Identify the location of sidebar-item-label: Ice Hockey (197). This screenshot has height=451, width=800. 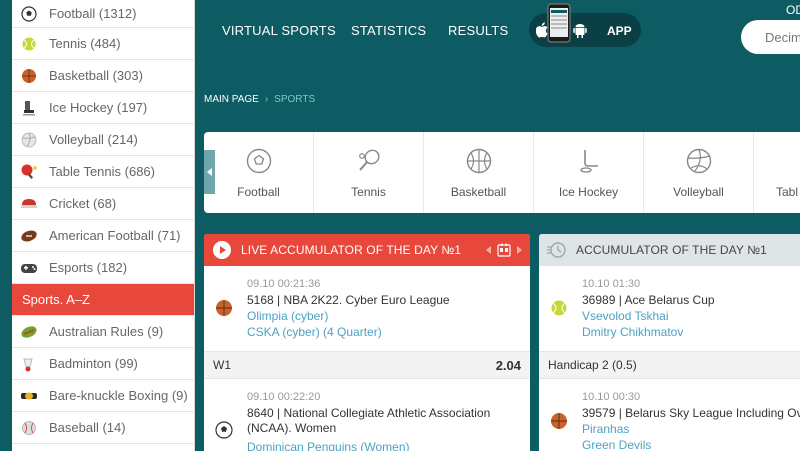
(98, 107).